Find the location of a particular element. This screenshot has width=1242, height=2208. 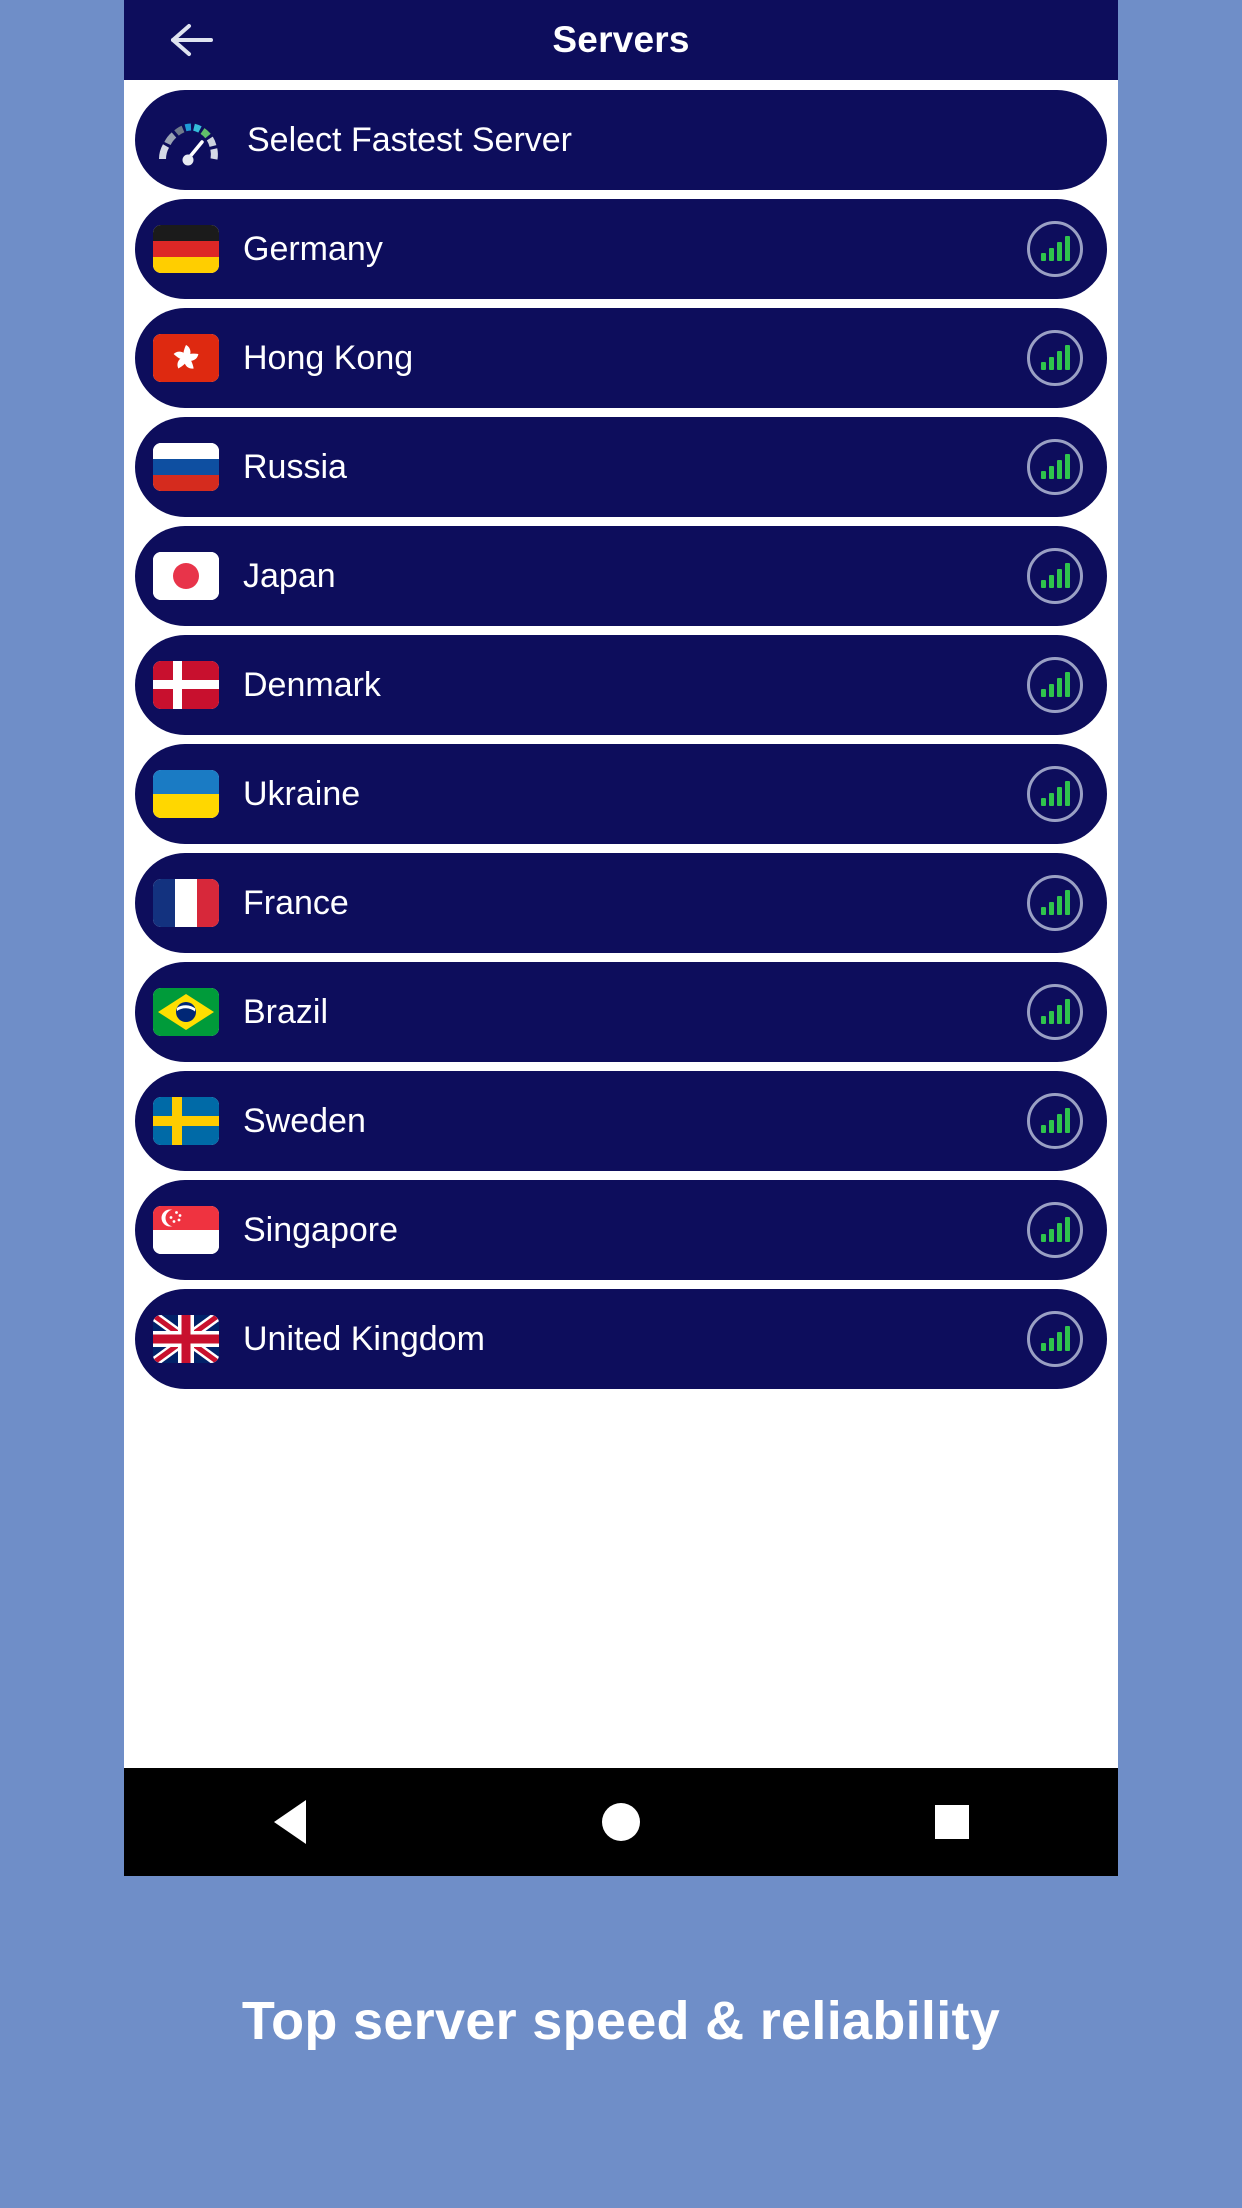

list-item-server: Denmark is located at coordinates (621, 685).